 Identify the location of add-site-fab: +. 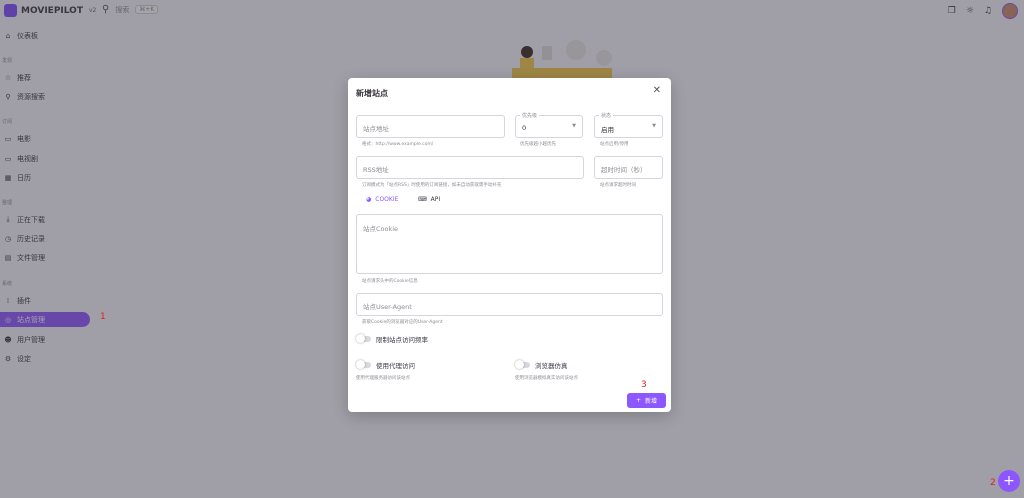
(1009, 481).